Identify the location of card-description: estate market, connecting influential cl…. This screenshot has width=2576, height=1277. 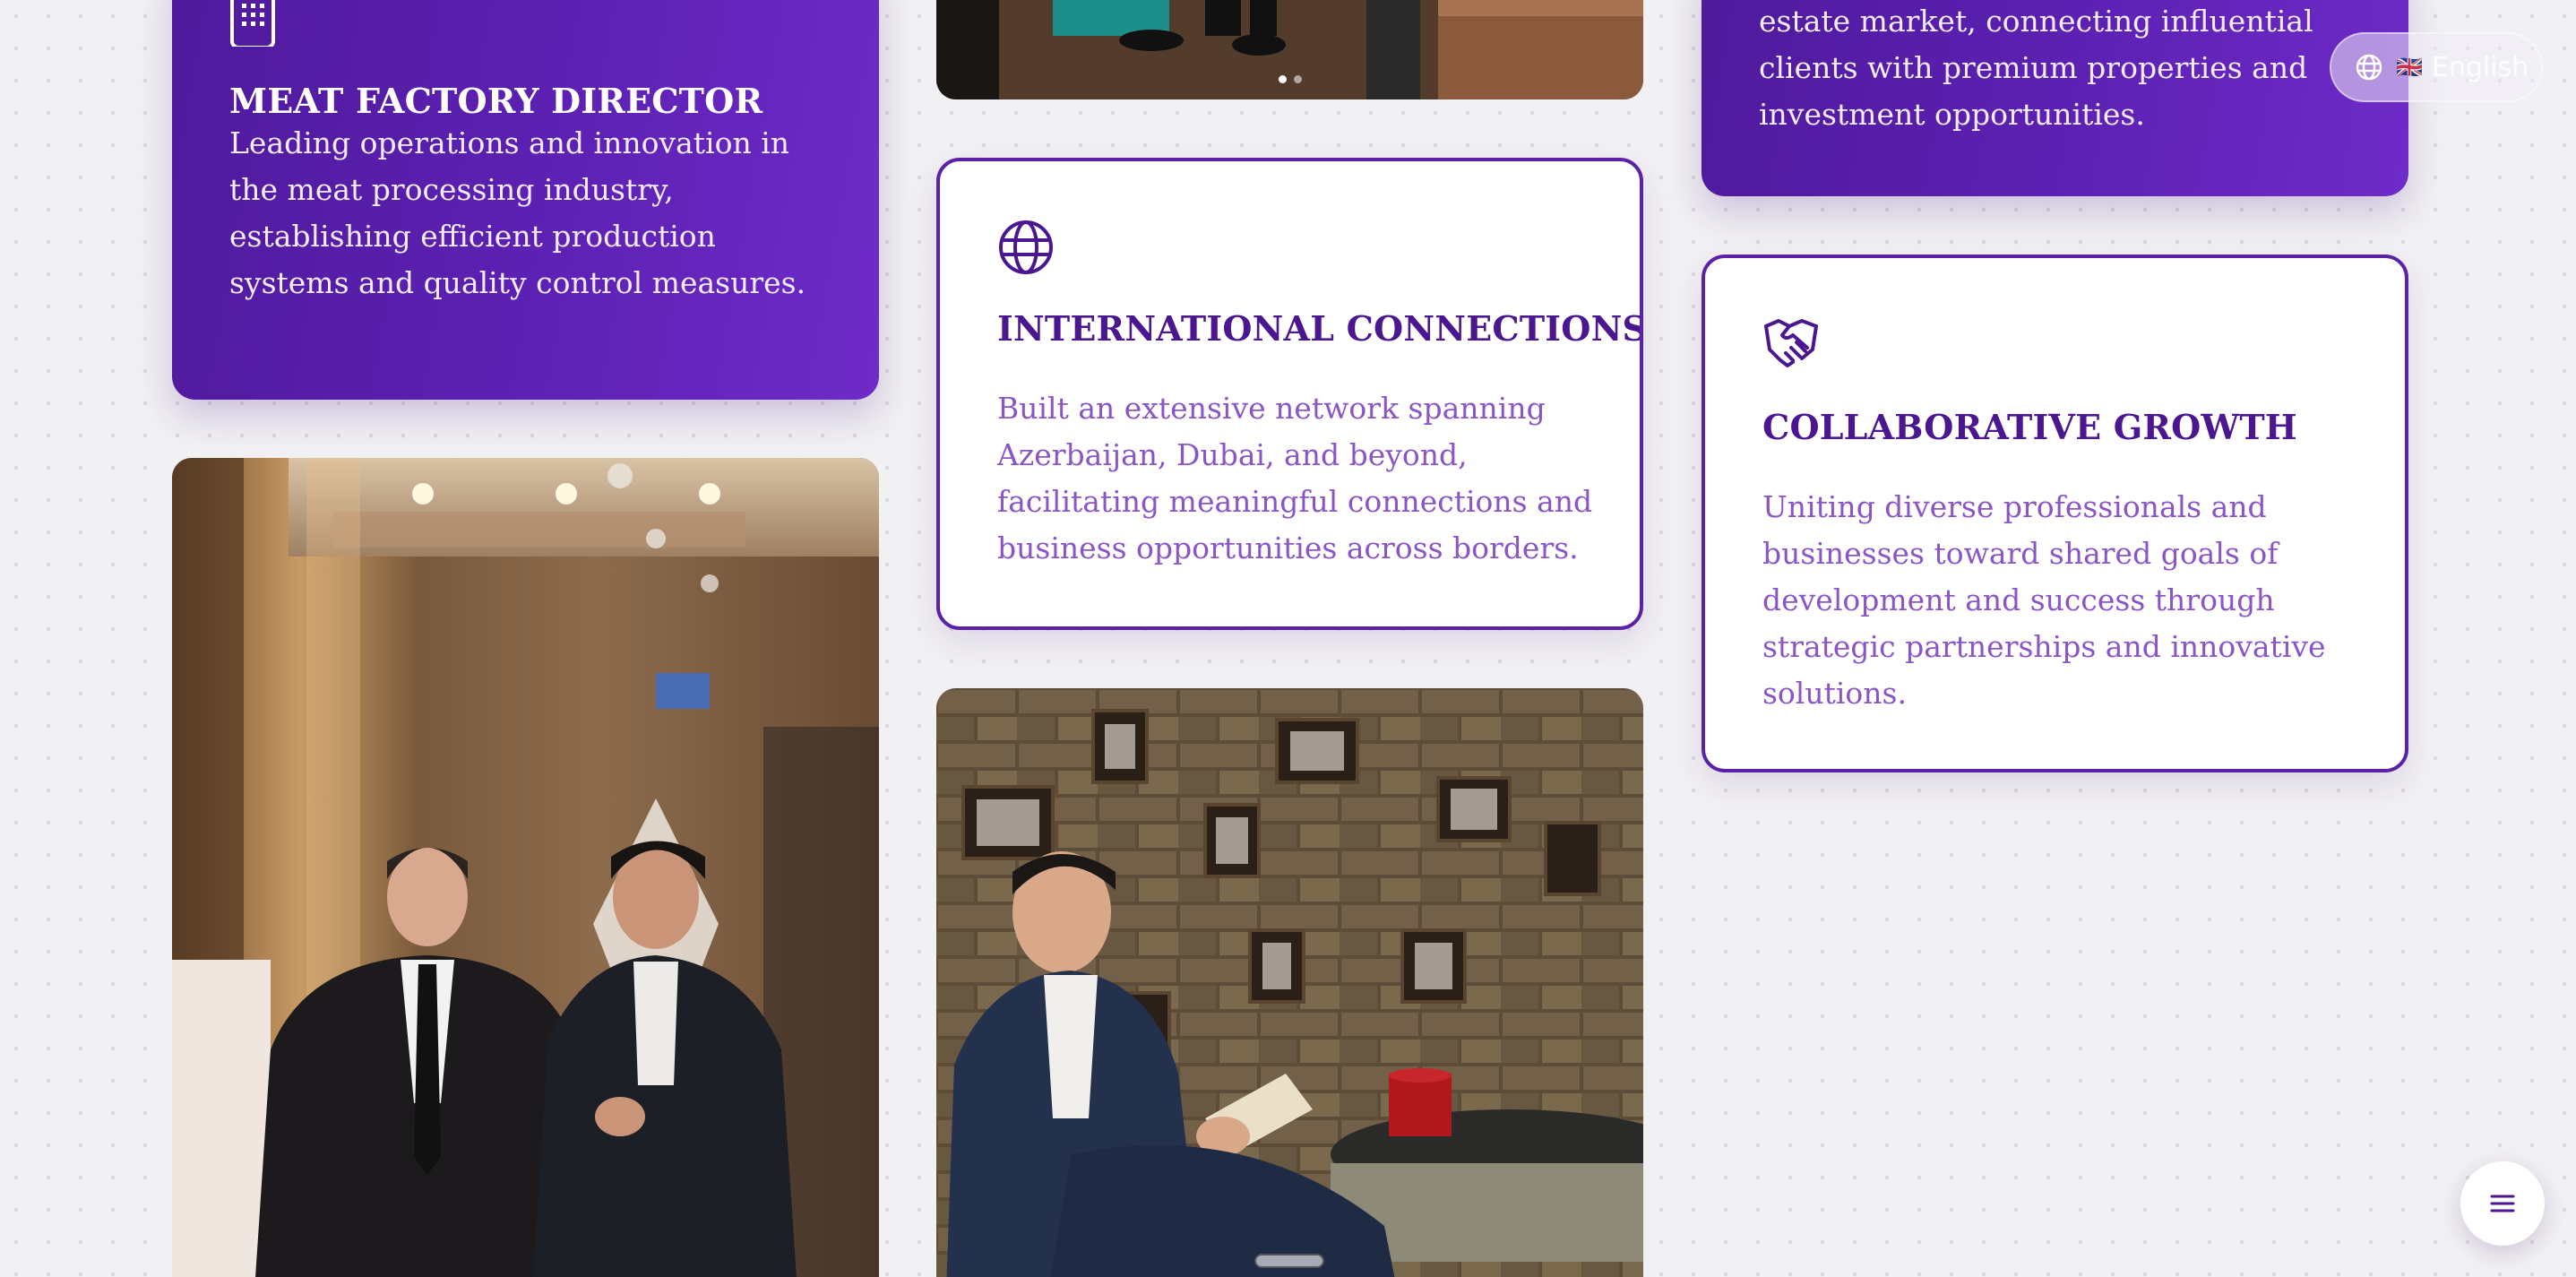
(2036, 68).